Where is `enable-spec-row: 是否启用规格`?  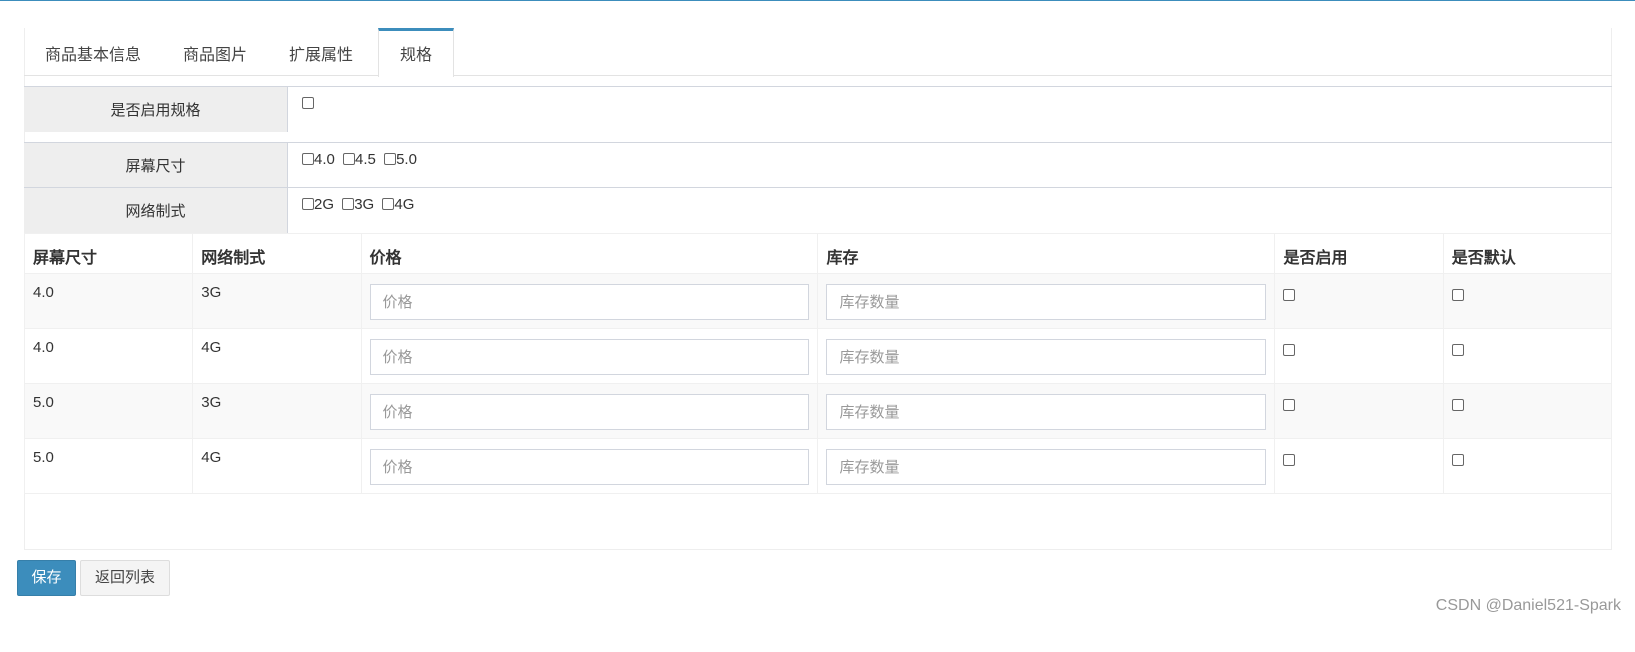 enable-spec-row: 是否启用规格 is located at coordinates (818, 109).